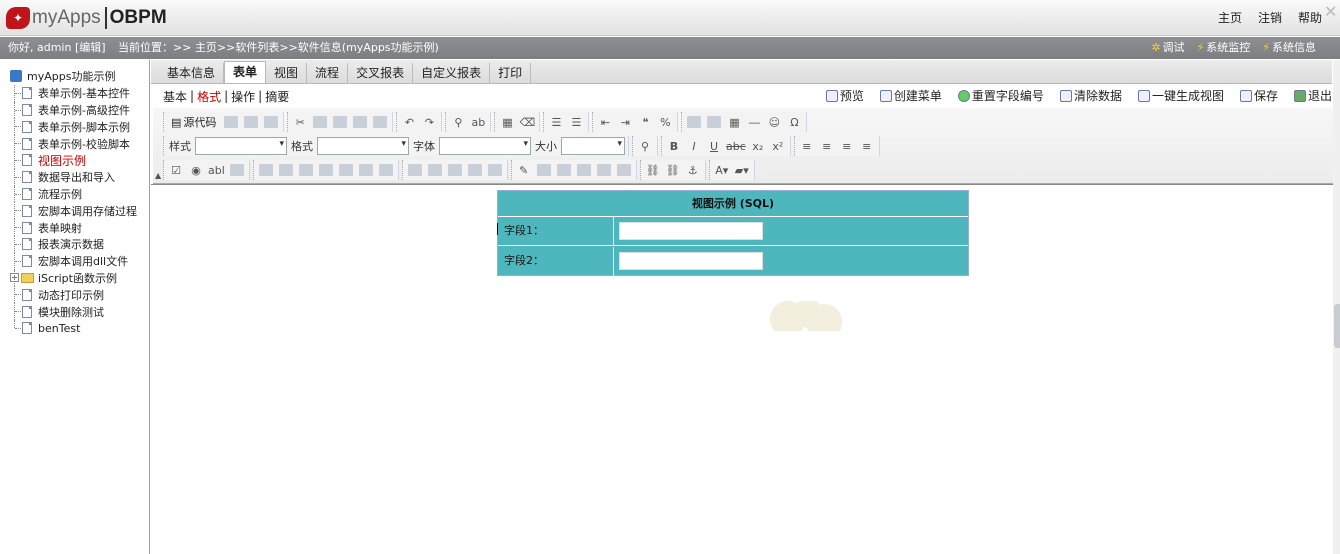 Image resolution: width=1340 pixels, height=554 pixels. Describe the element at coordinates (1289, 48) in the screenshot. I see `system-info-button: ⚡ 系统信息` at that location.